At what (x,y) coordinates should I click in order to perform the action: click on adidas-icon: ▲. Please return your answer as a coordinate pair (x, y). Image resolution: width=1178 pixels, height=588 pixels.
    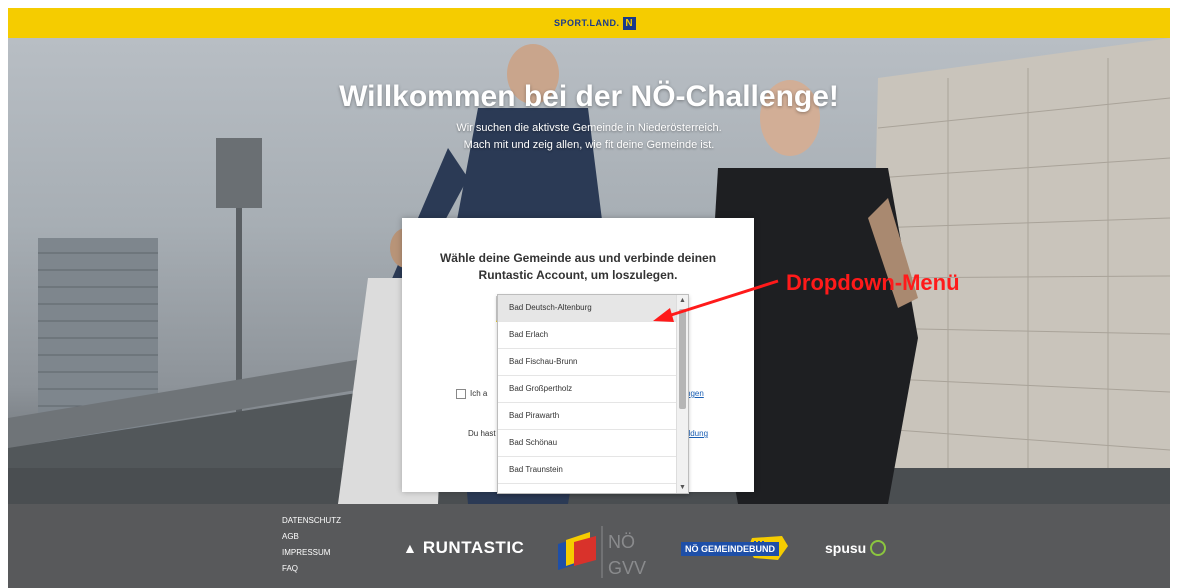
    Looking at the image, I should click on (410, 548).